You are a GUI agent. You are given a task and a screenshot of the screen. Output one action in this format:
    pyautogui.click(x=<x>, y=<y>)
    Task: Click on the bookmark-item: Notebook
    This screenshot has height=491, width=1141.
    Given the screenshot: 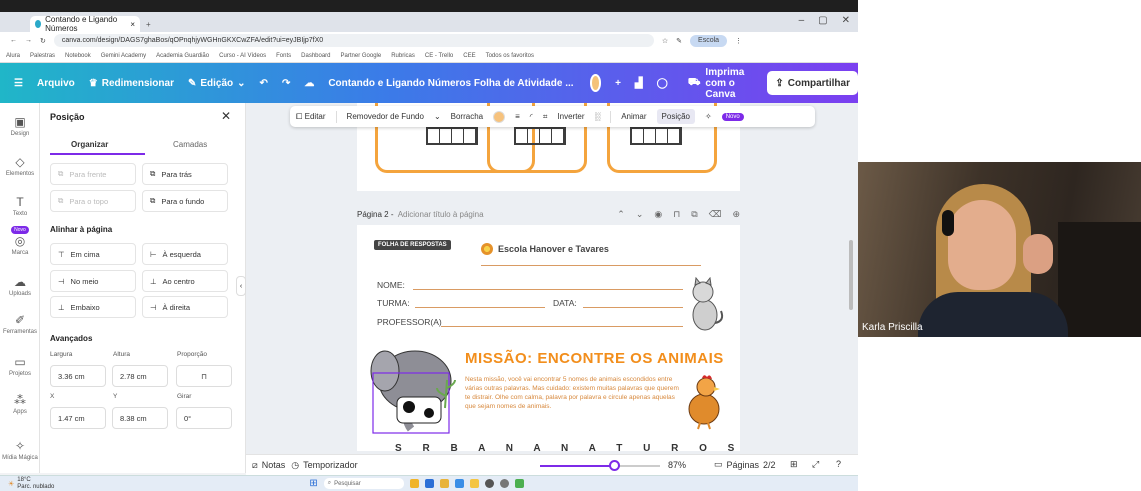 What is the action you would take?
    pyautogui.click(x=78, y=56)
    